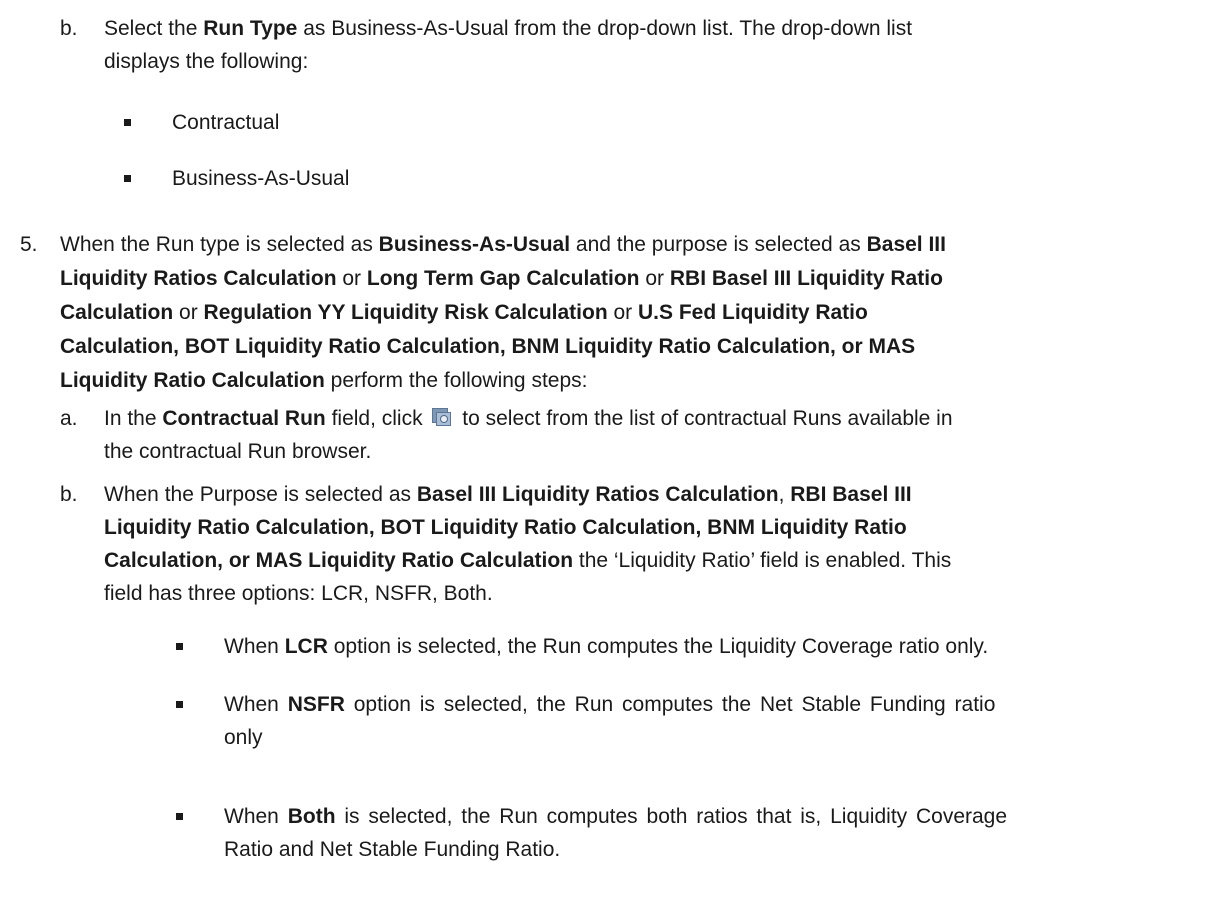  I want to click on step-5a-line-2: the contractual Run browser., so click(238, 451).